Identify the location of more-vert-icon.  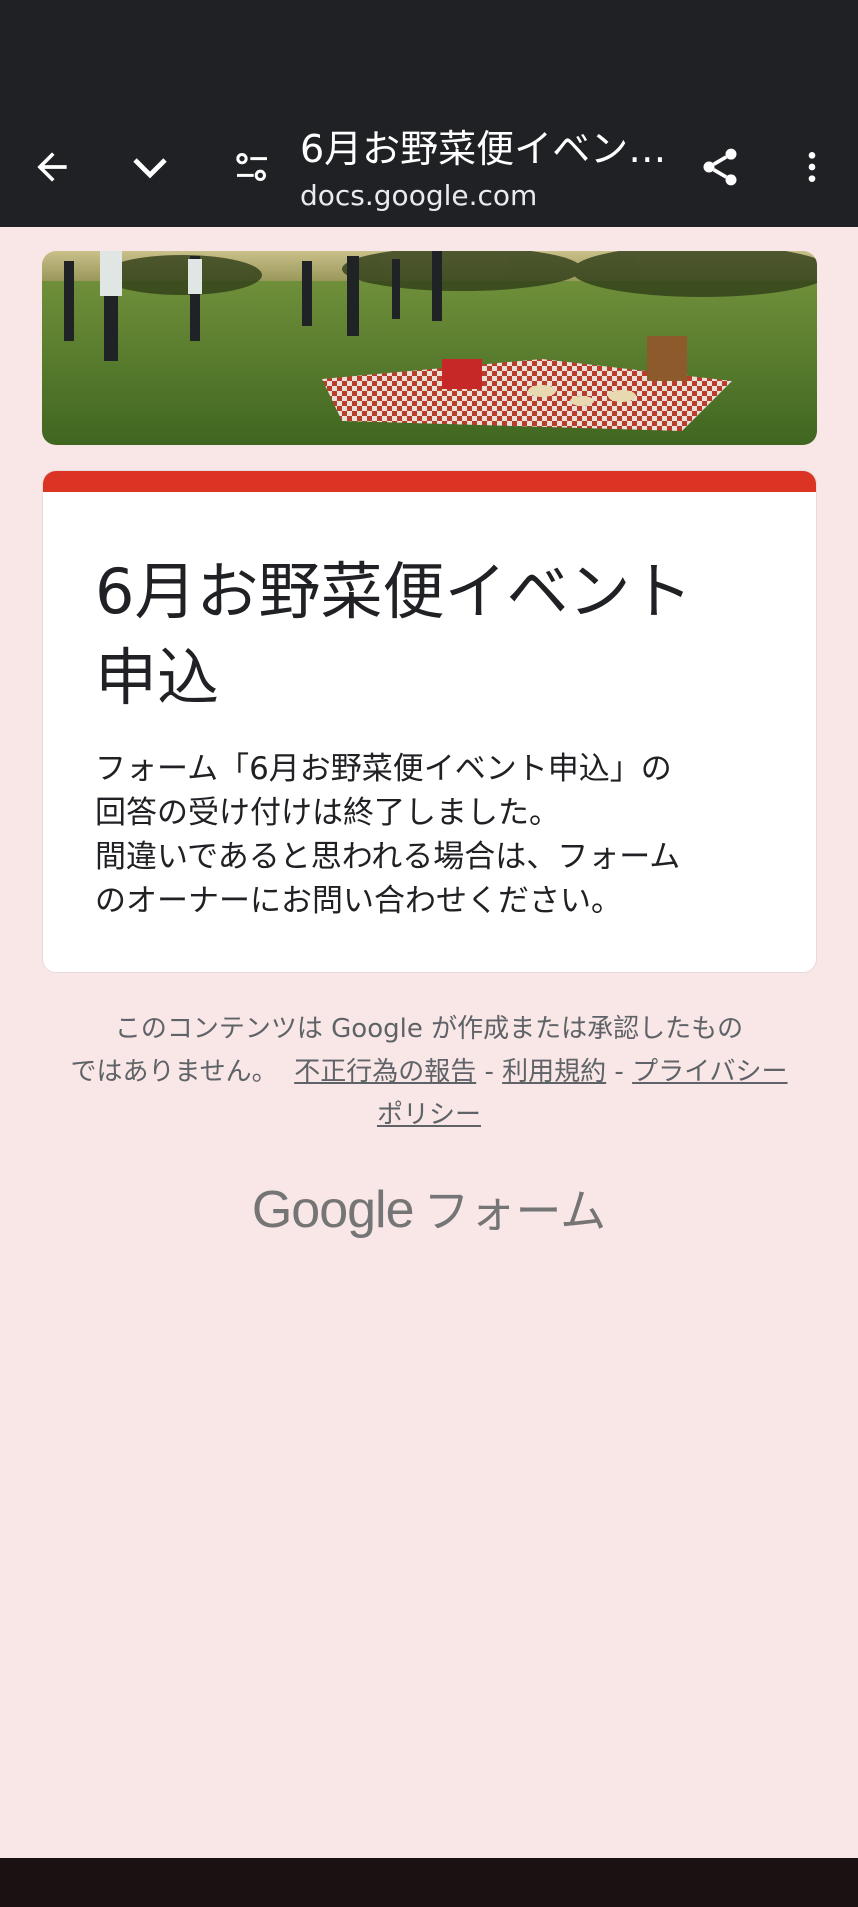
(812, 167).